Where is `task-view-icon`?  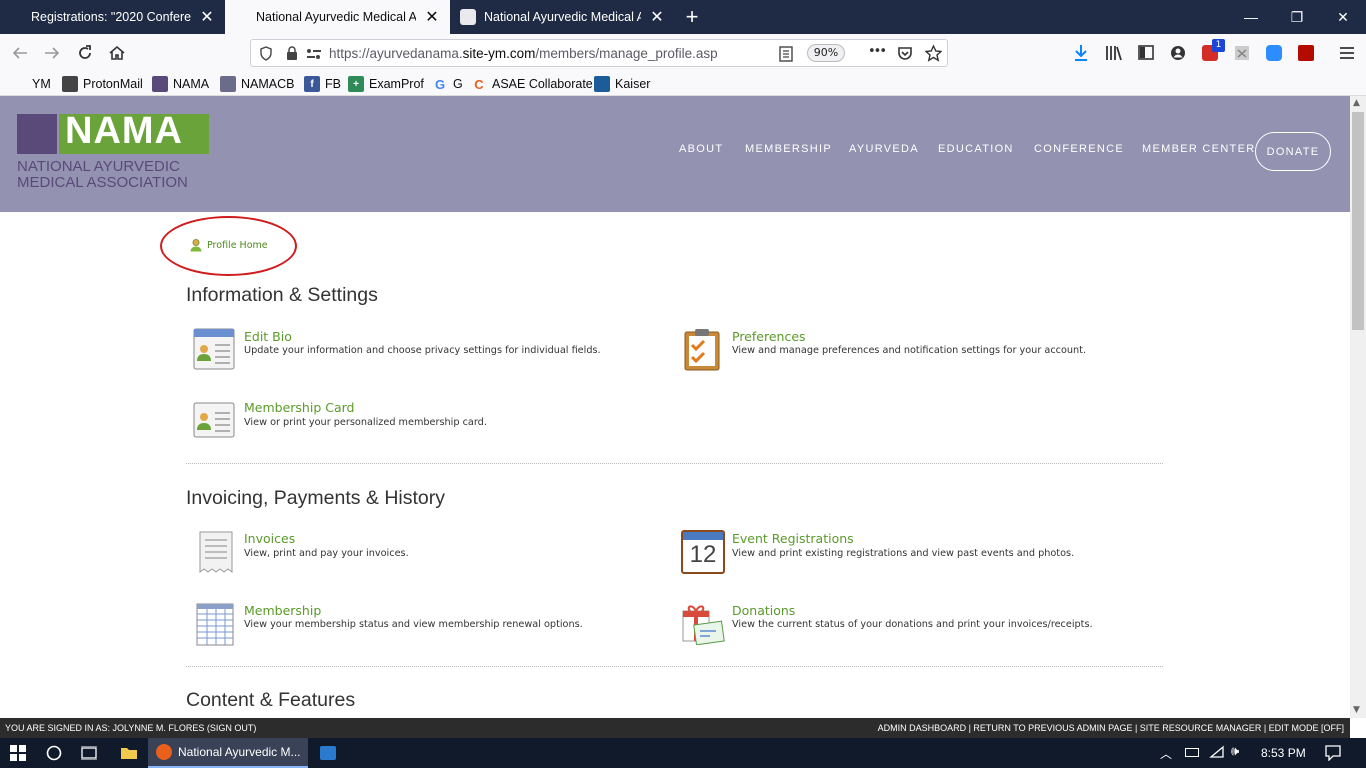 task-view-icon is located at coordinates (89, 753).